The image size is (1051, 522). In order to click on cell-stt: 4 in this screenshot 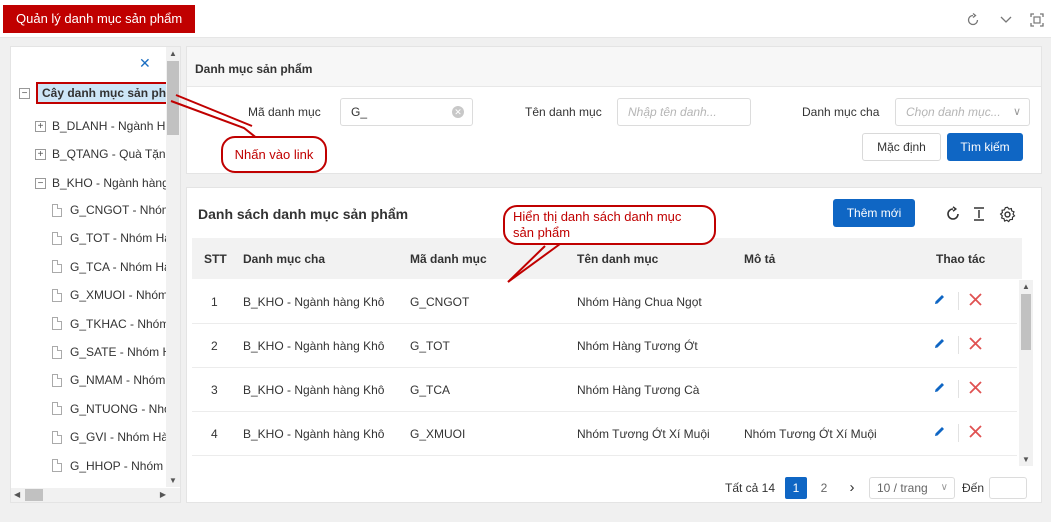, I will do `click(214, 434)`.